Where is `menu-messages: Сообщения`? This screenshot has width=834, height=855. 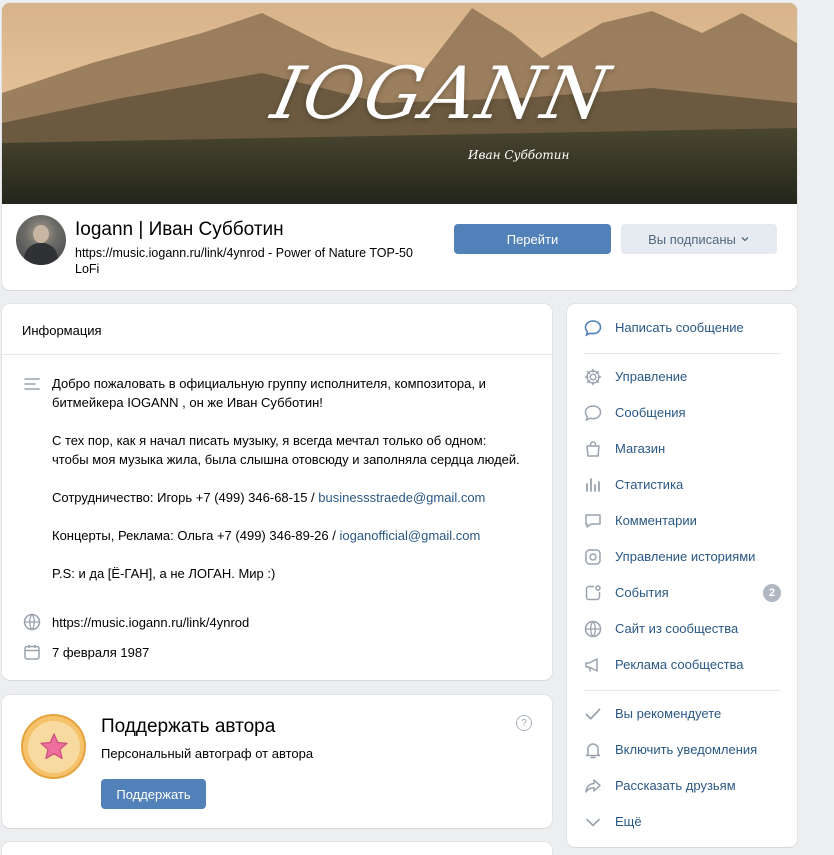 menu-messages: Сообщения is located at coordinates (682, 413).